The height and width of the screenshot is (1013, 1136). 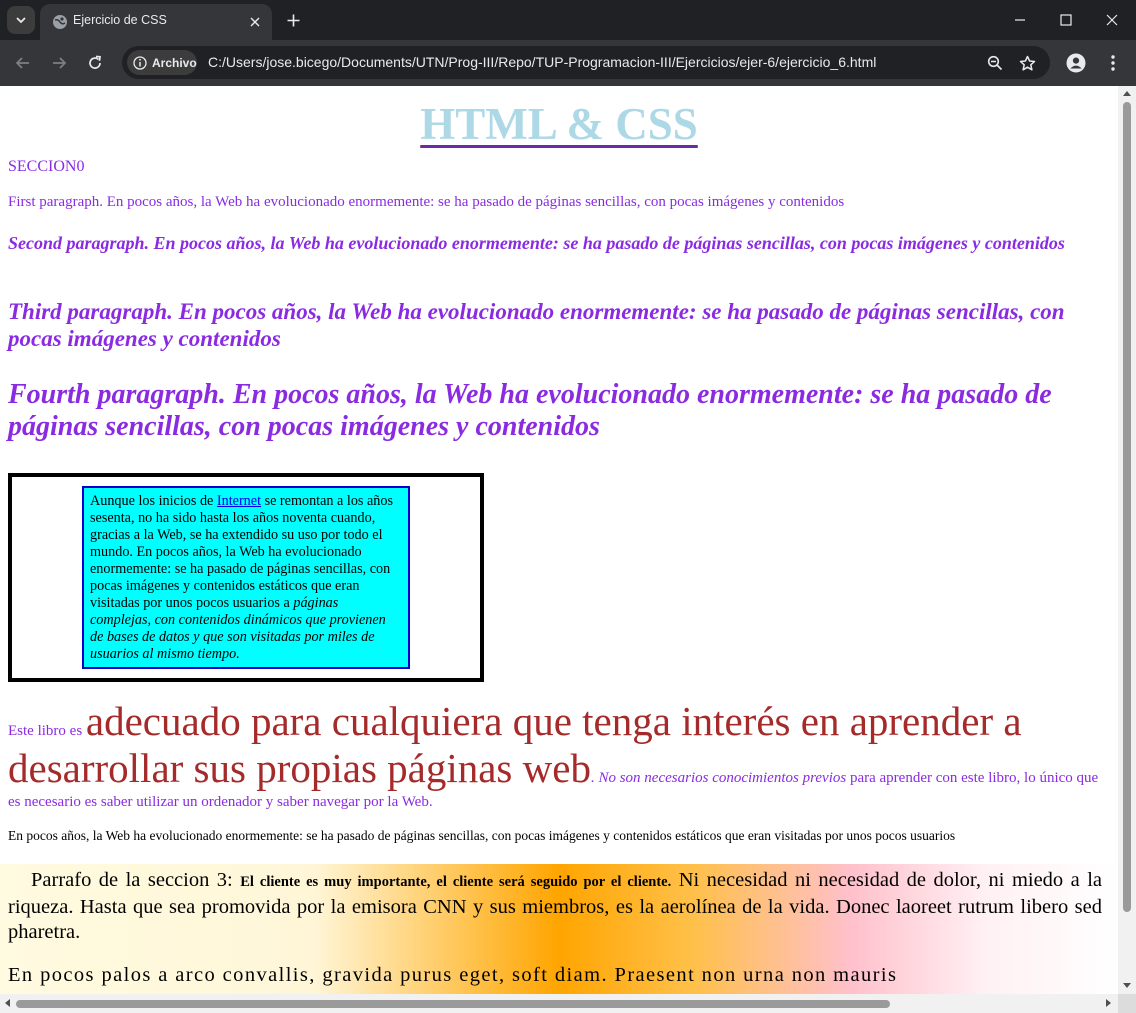 I want to click on close-icon, so click(x=1112, y=20).